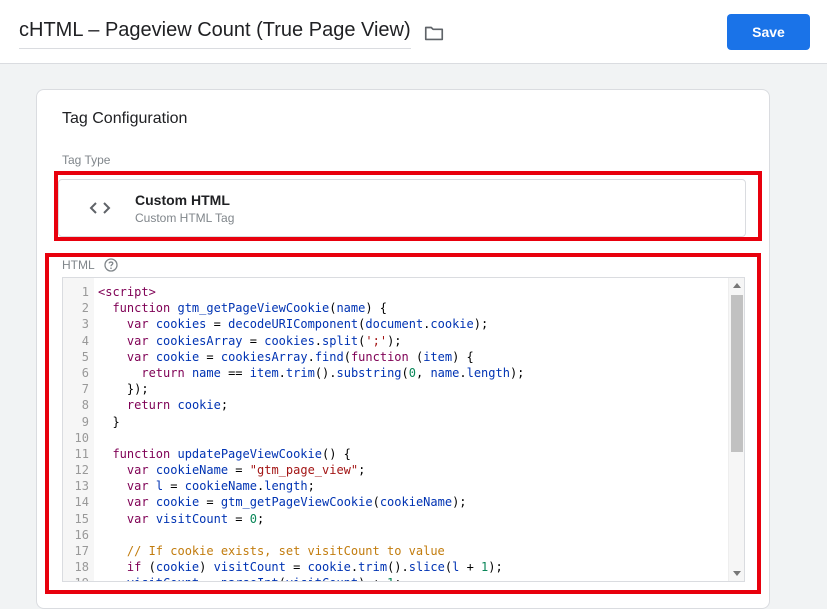 This screenshot has height=609, width=827. Describe the element at coordinates (81, 486) in the screenshot. I see `line-number: 13` at that location.